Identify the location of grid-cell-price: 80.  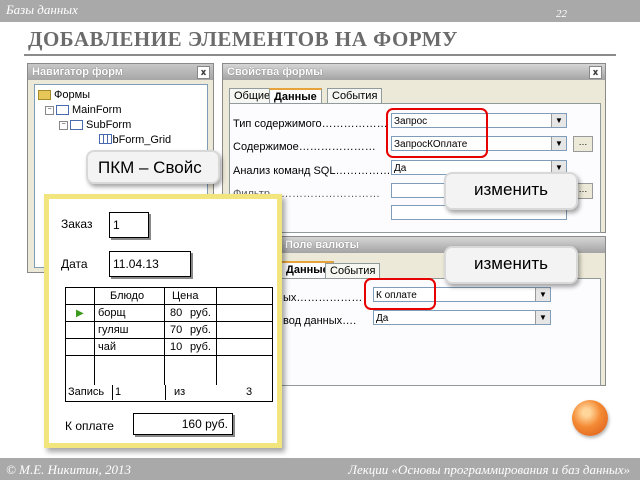
(176, 313).